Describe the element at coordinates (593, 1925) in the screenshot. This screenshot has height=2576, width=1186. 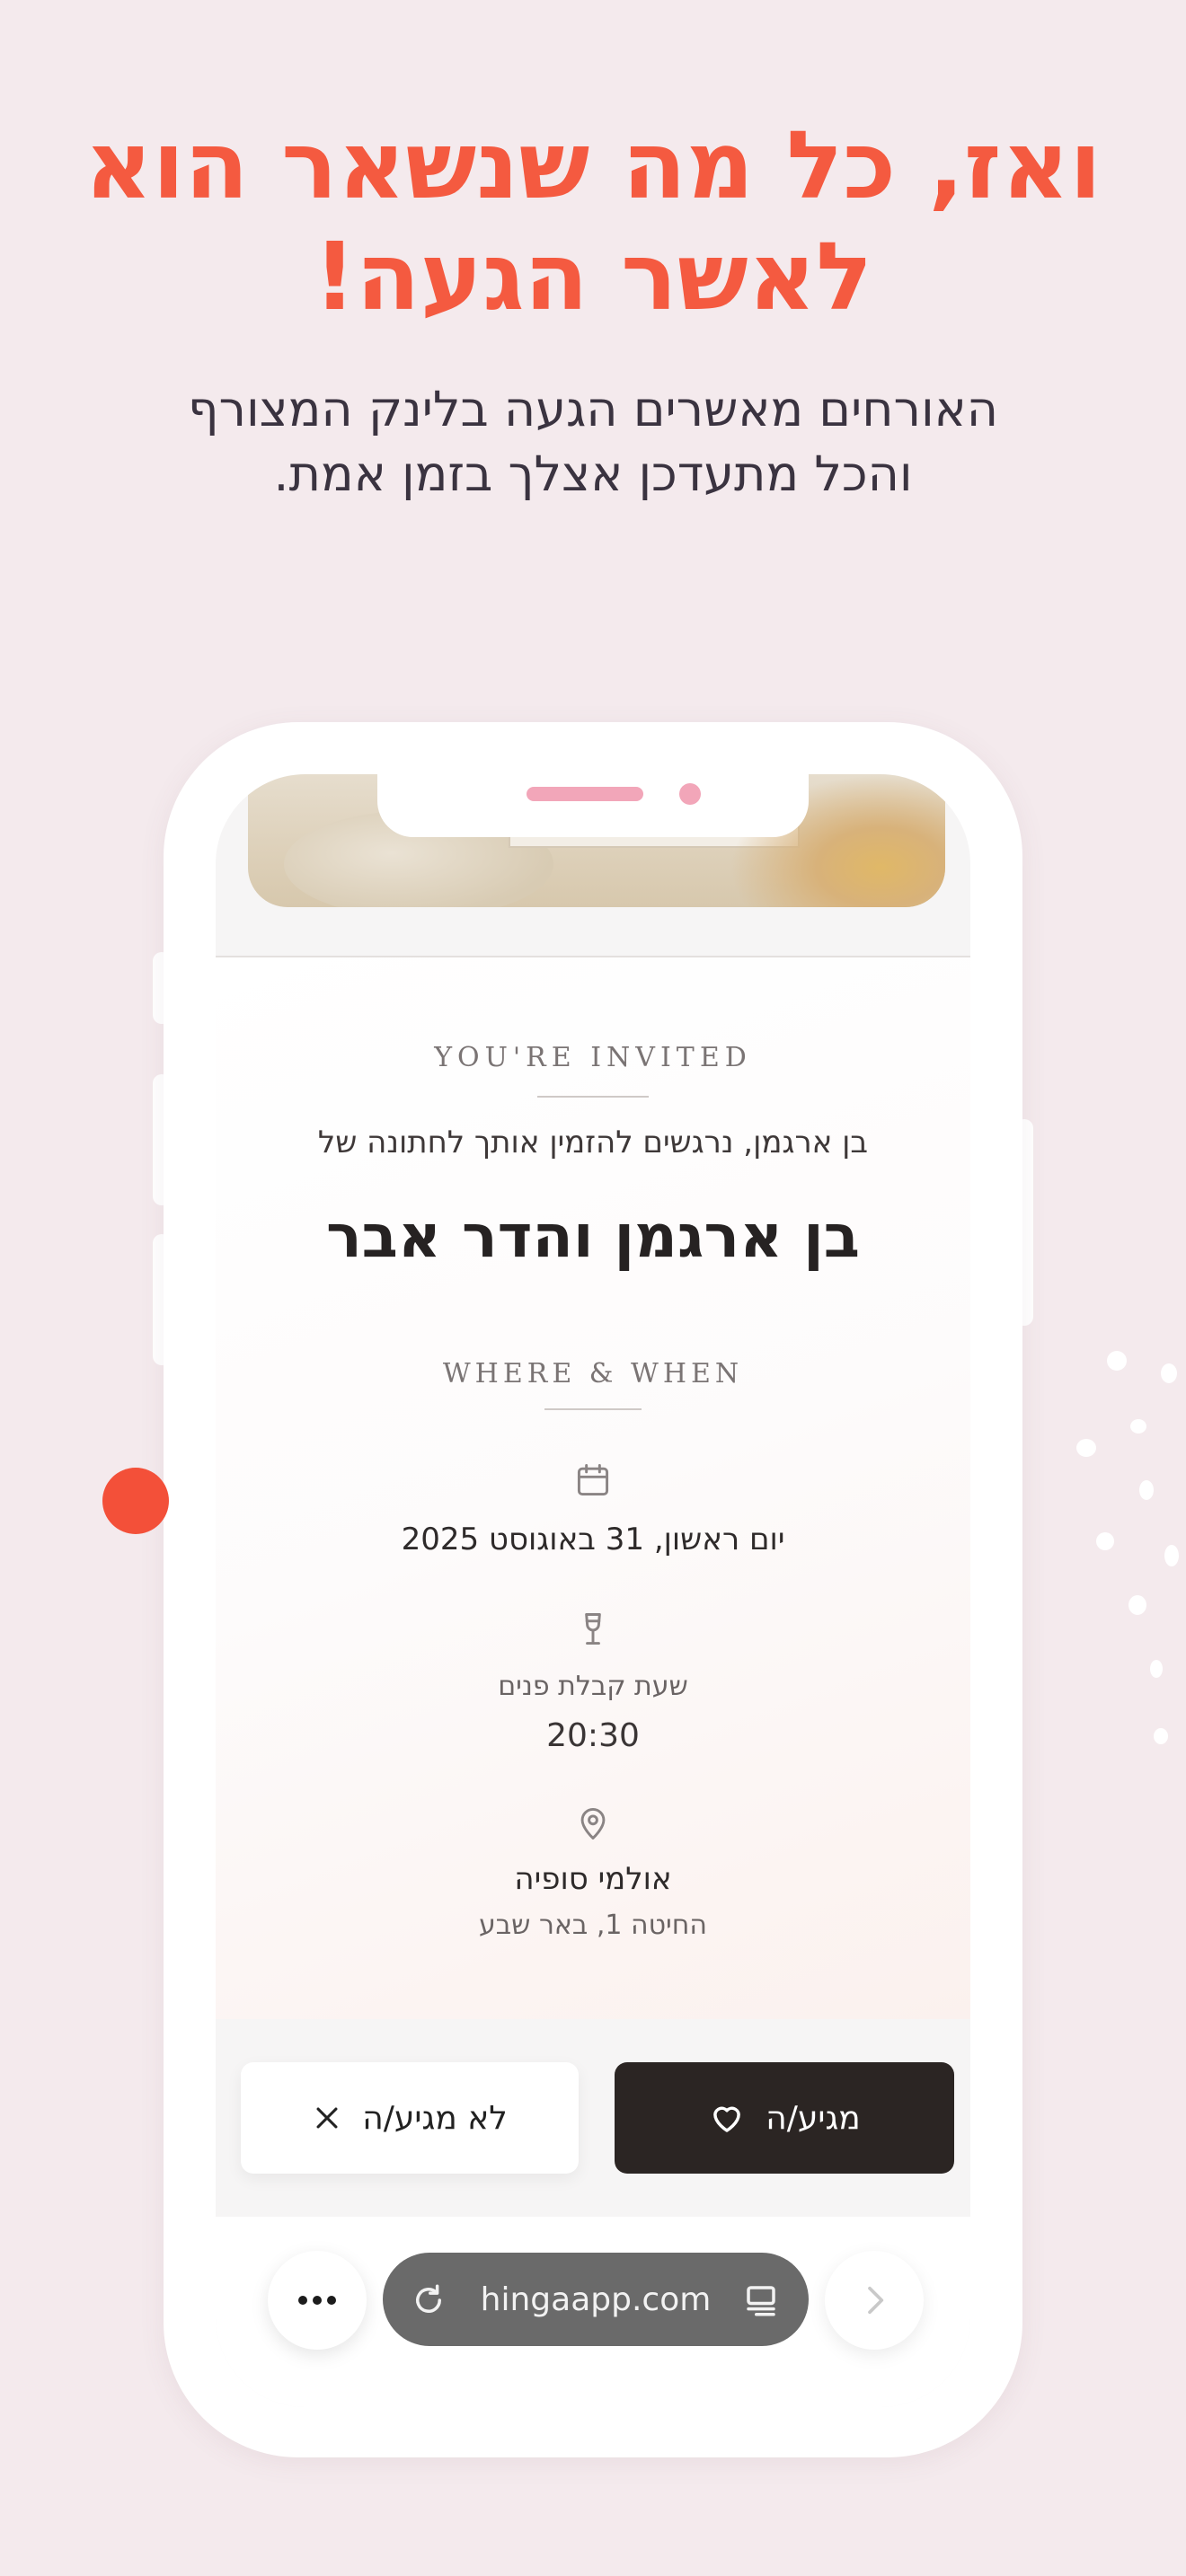
I see `venue-address: החיטה 1, באר שבע` at that location.